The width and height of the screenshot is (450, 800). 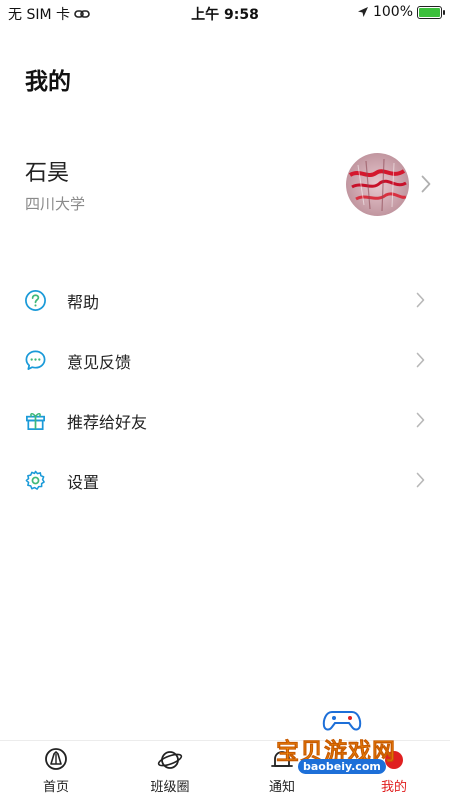 I want to click on help-icon, so click(x=35, y=300).